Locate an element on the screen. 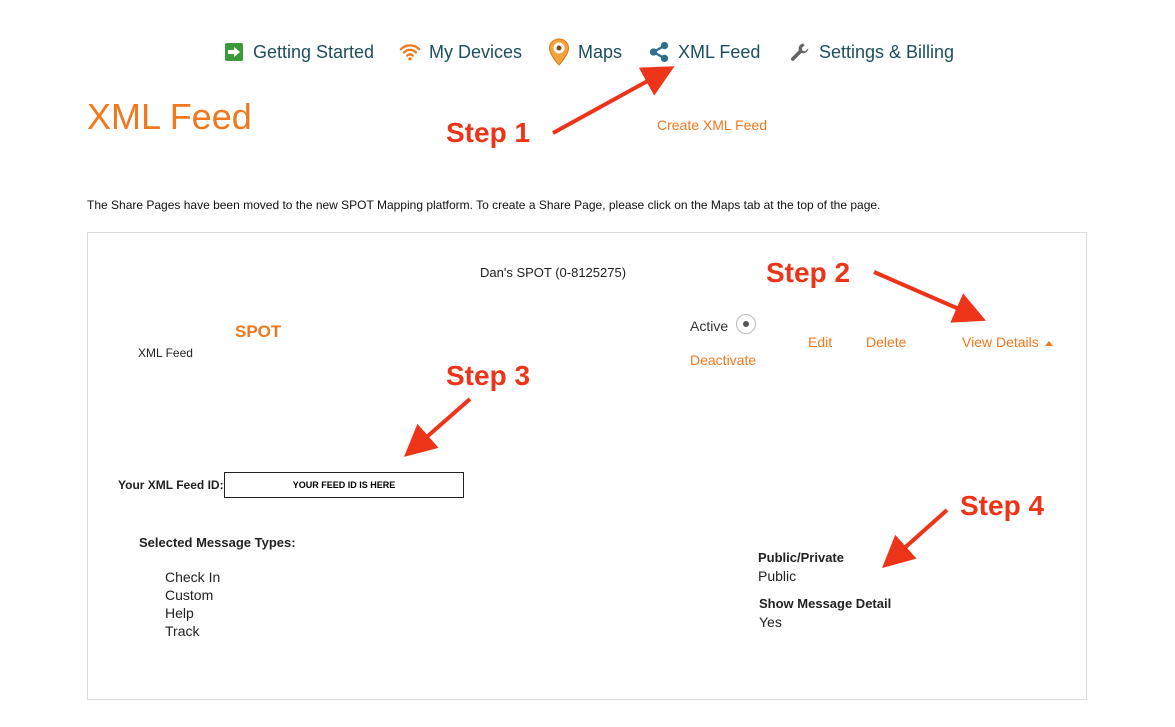 This screenshot has width=1175, height=727. show-message-detail-value: Yes is located at coordinates (770, 622).